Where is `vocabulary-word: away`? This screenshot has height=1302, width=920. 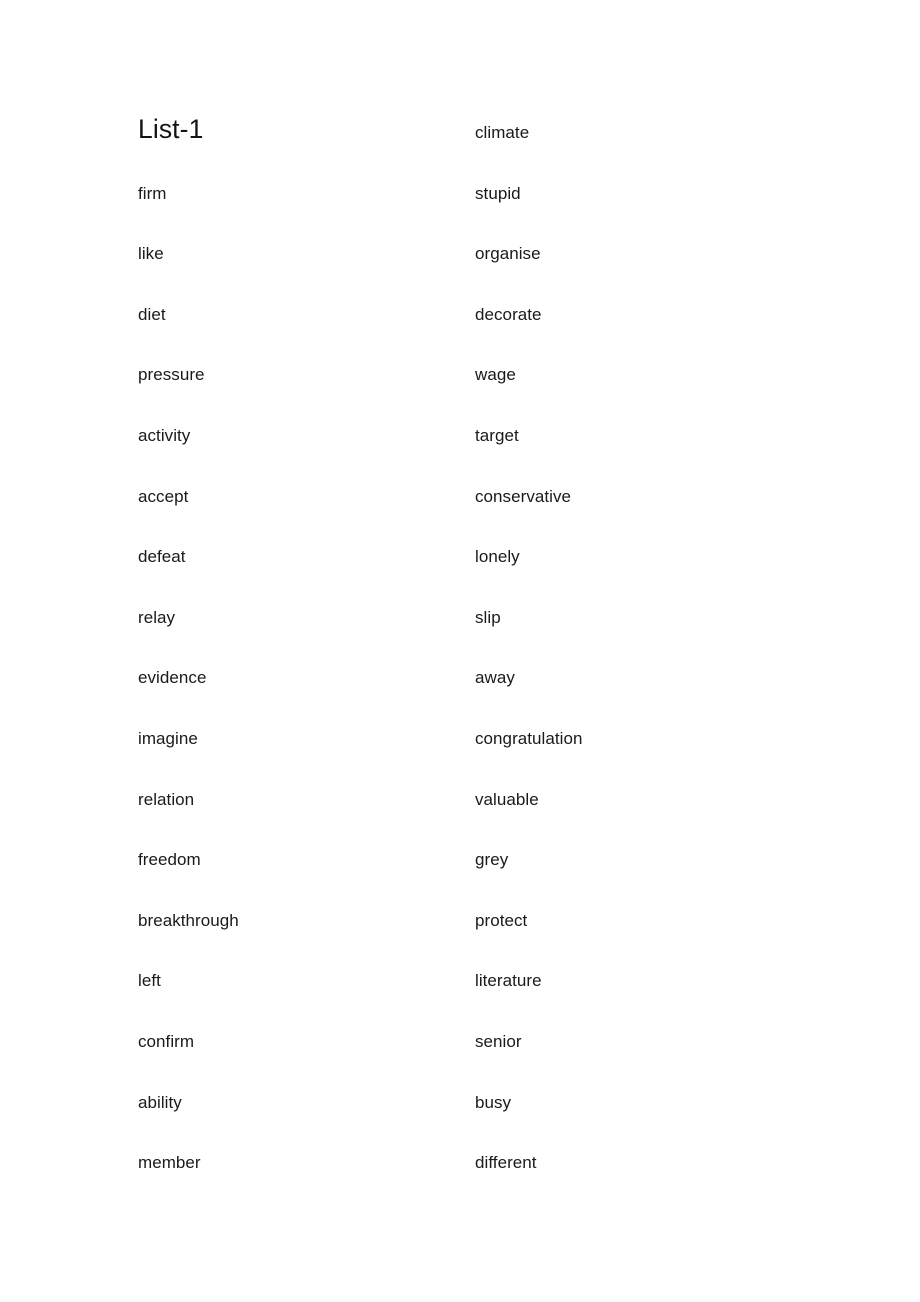 vocabulary-word: away is located at coordinates (495, 678).